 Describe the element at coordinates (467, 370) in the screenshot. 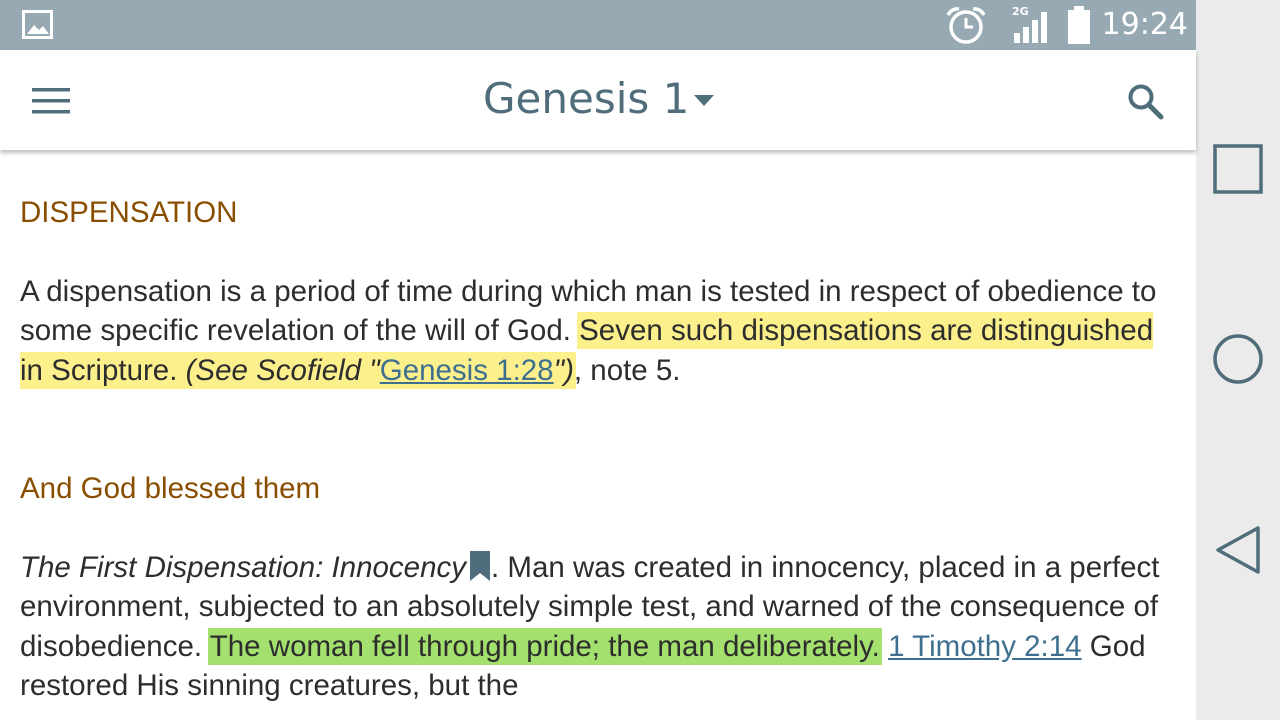

I see `cross-reference-link: Genesis 1:28` at that location.